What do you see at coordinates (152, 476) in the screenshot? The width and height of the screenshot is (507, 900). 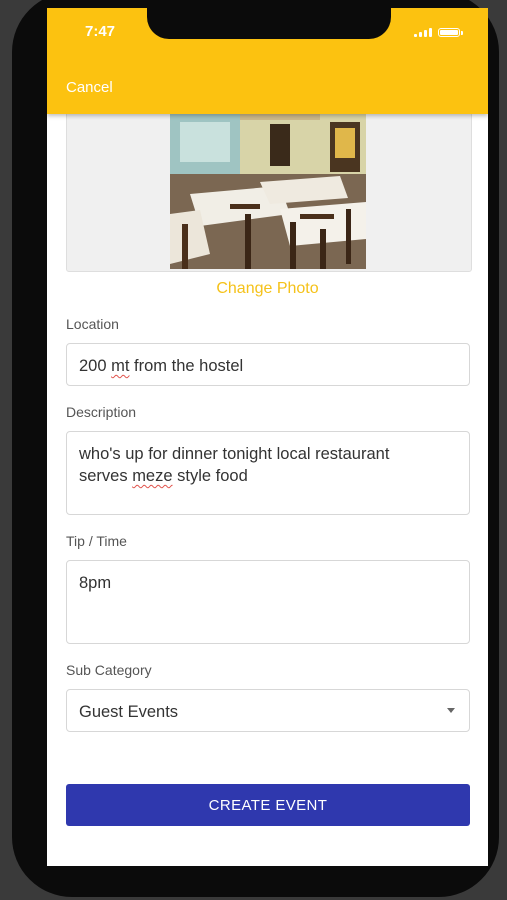 I see `description-misspelled-word: meze` at bounding box center [152, 476].